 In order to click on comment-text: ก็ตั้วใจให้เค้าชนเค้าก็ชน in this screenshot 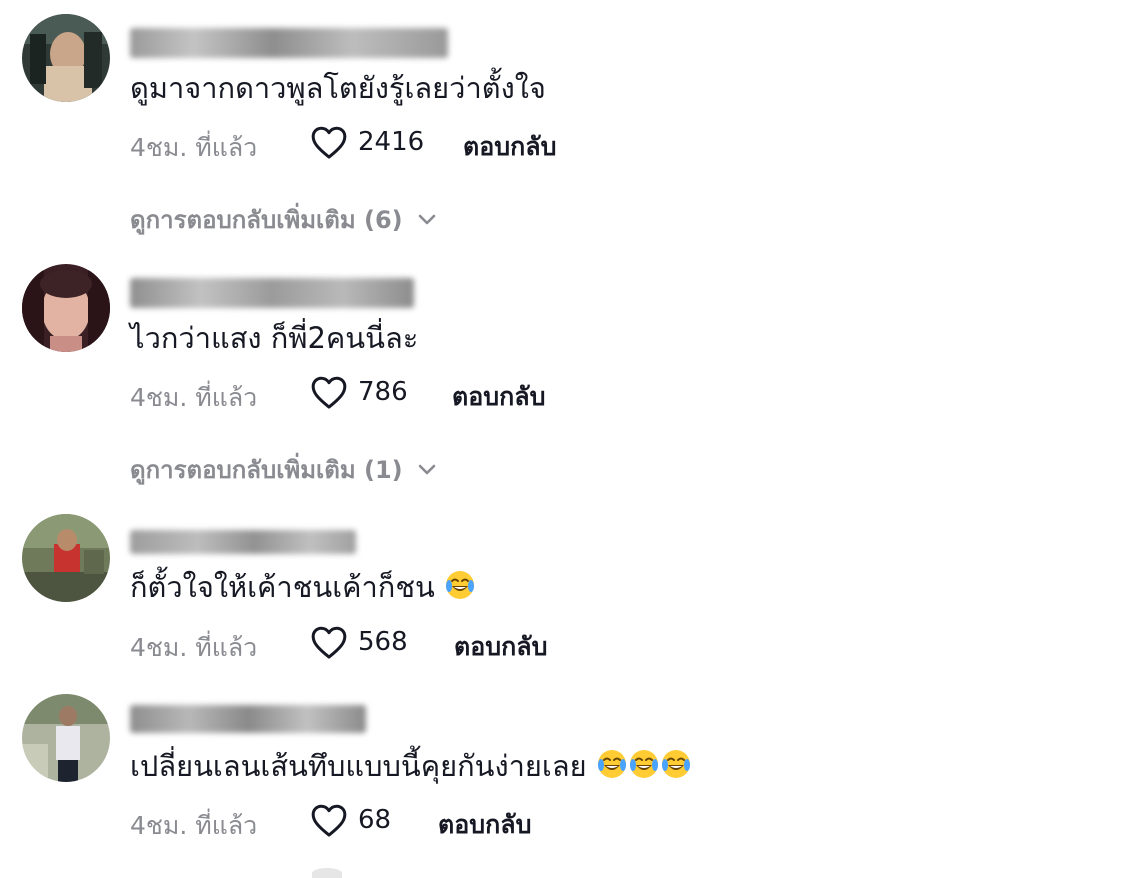, I will do `click(303, 587)`.